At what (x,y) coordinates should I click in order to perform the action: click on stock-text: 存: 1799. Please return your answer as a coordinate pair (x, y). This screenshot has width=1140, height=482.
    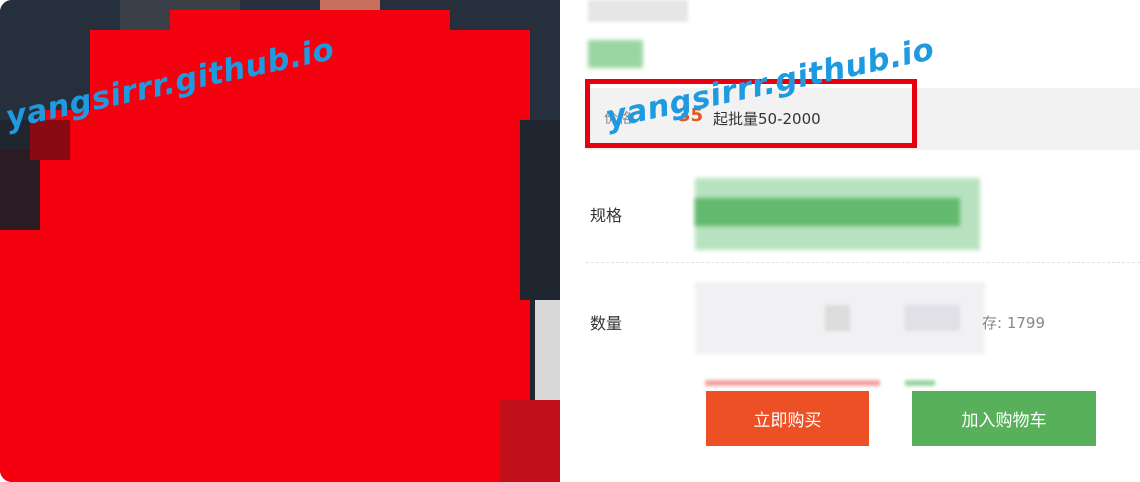
    Looking at the image, I should click on (1013, 323).